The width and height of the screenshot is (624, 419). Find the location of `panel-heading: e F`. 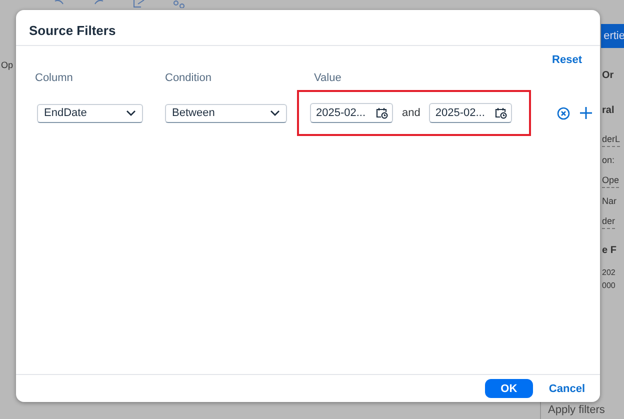

panel-heading: e F is located at coordinates (609, 250).